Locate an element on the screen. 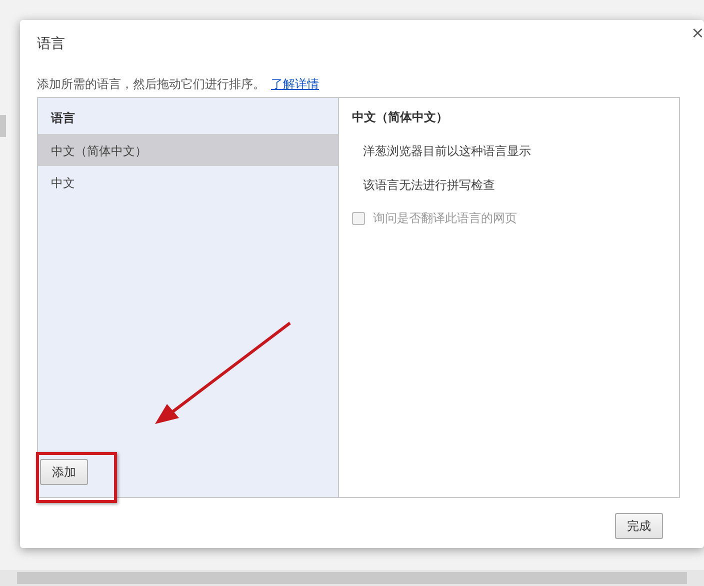  description-text: 添加所需的语言，然后拖动它们进行排序。 is located at coordinates (151, 84).